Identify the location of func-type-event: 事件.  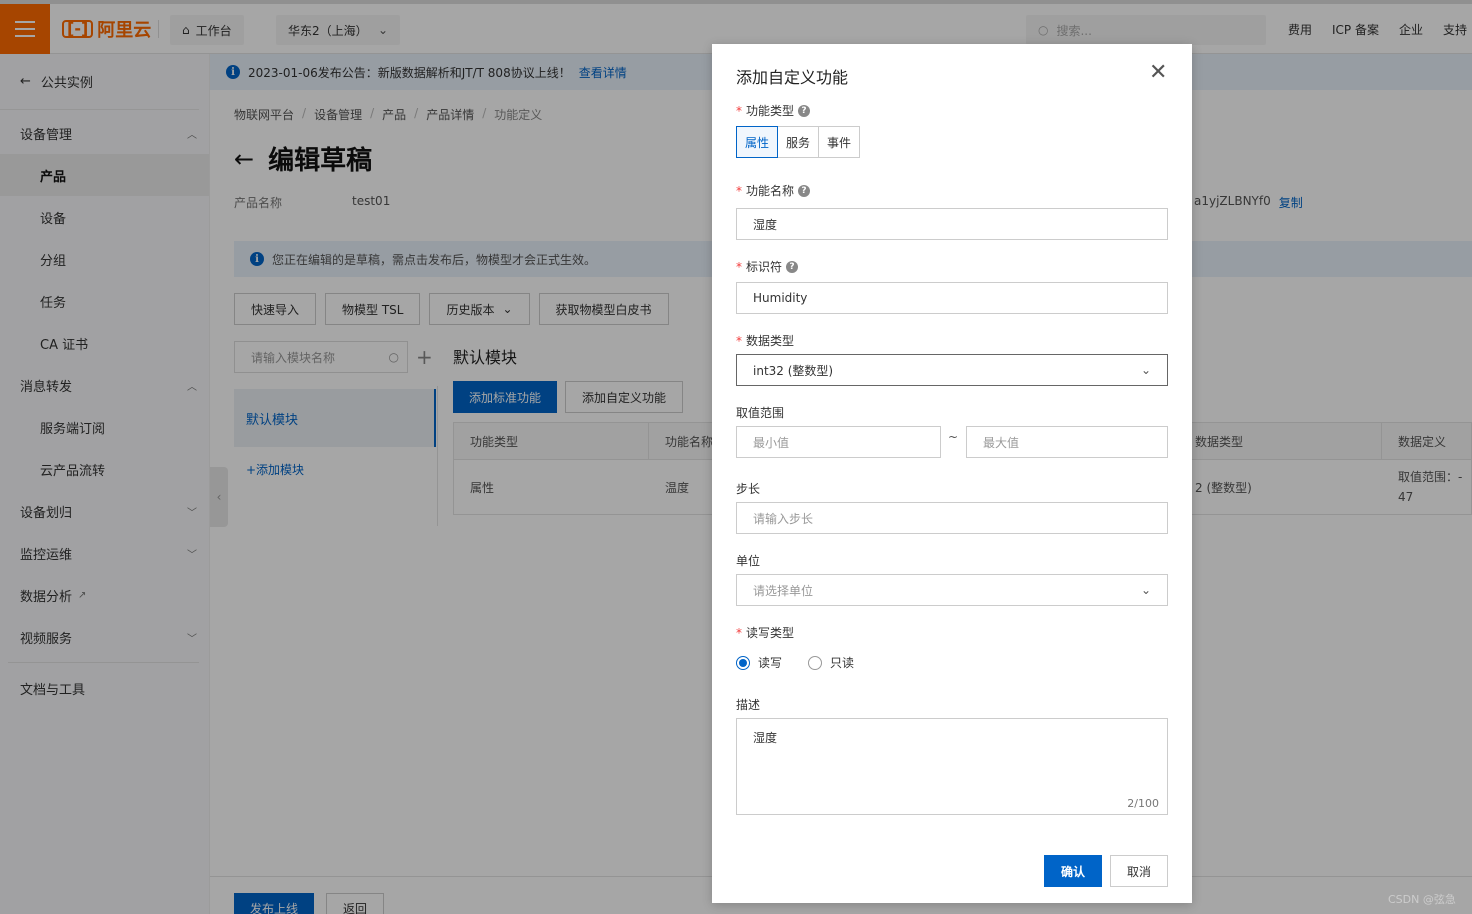
(839, 142).